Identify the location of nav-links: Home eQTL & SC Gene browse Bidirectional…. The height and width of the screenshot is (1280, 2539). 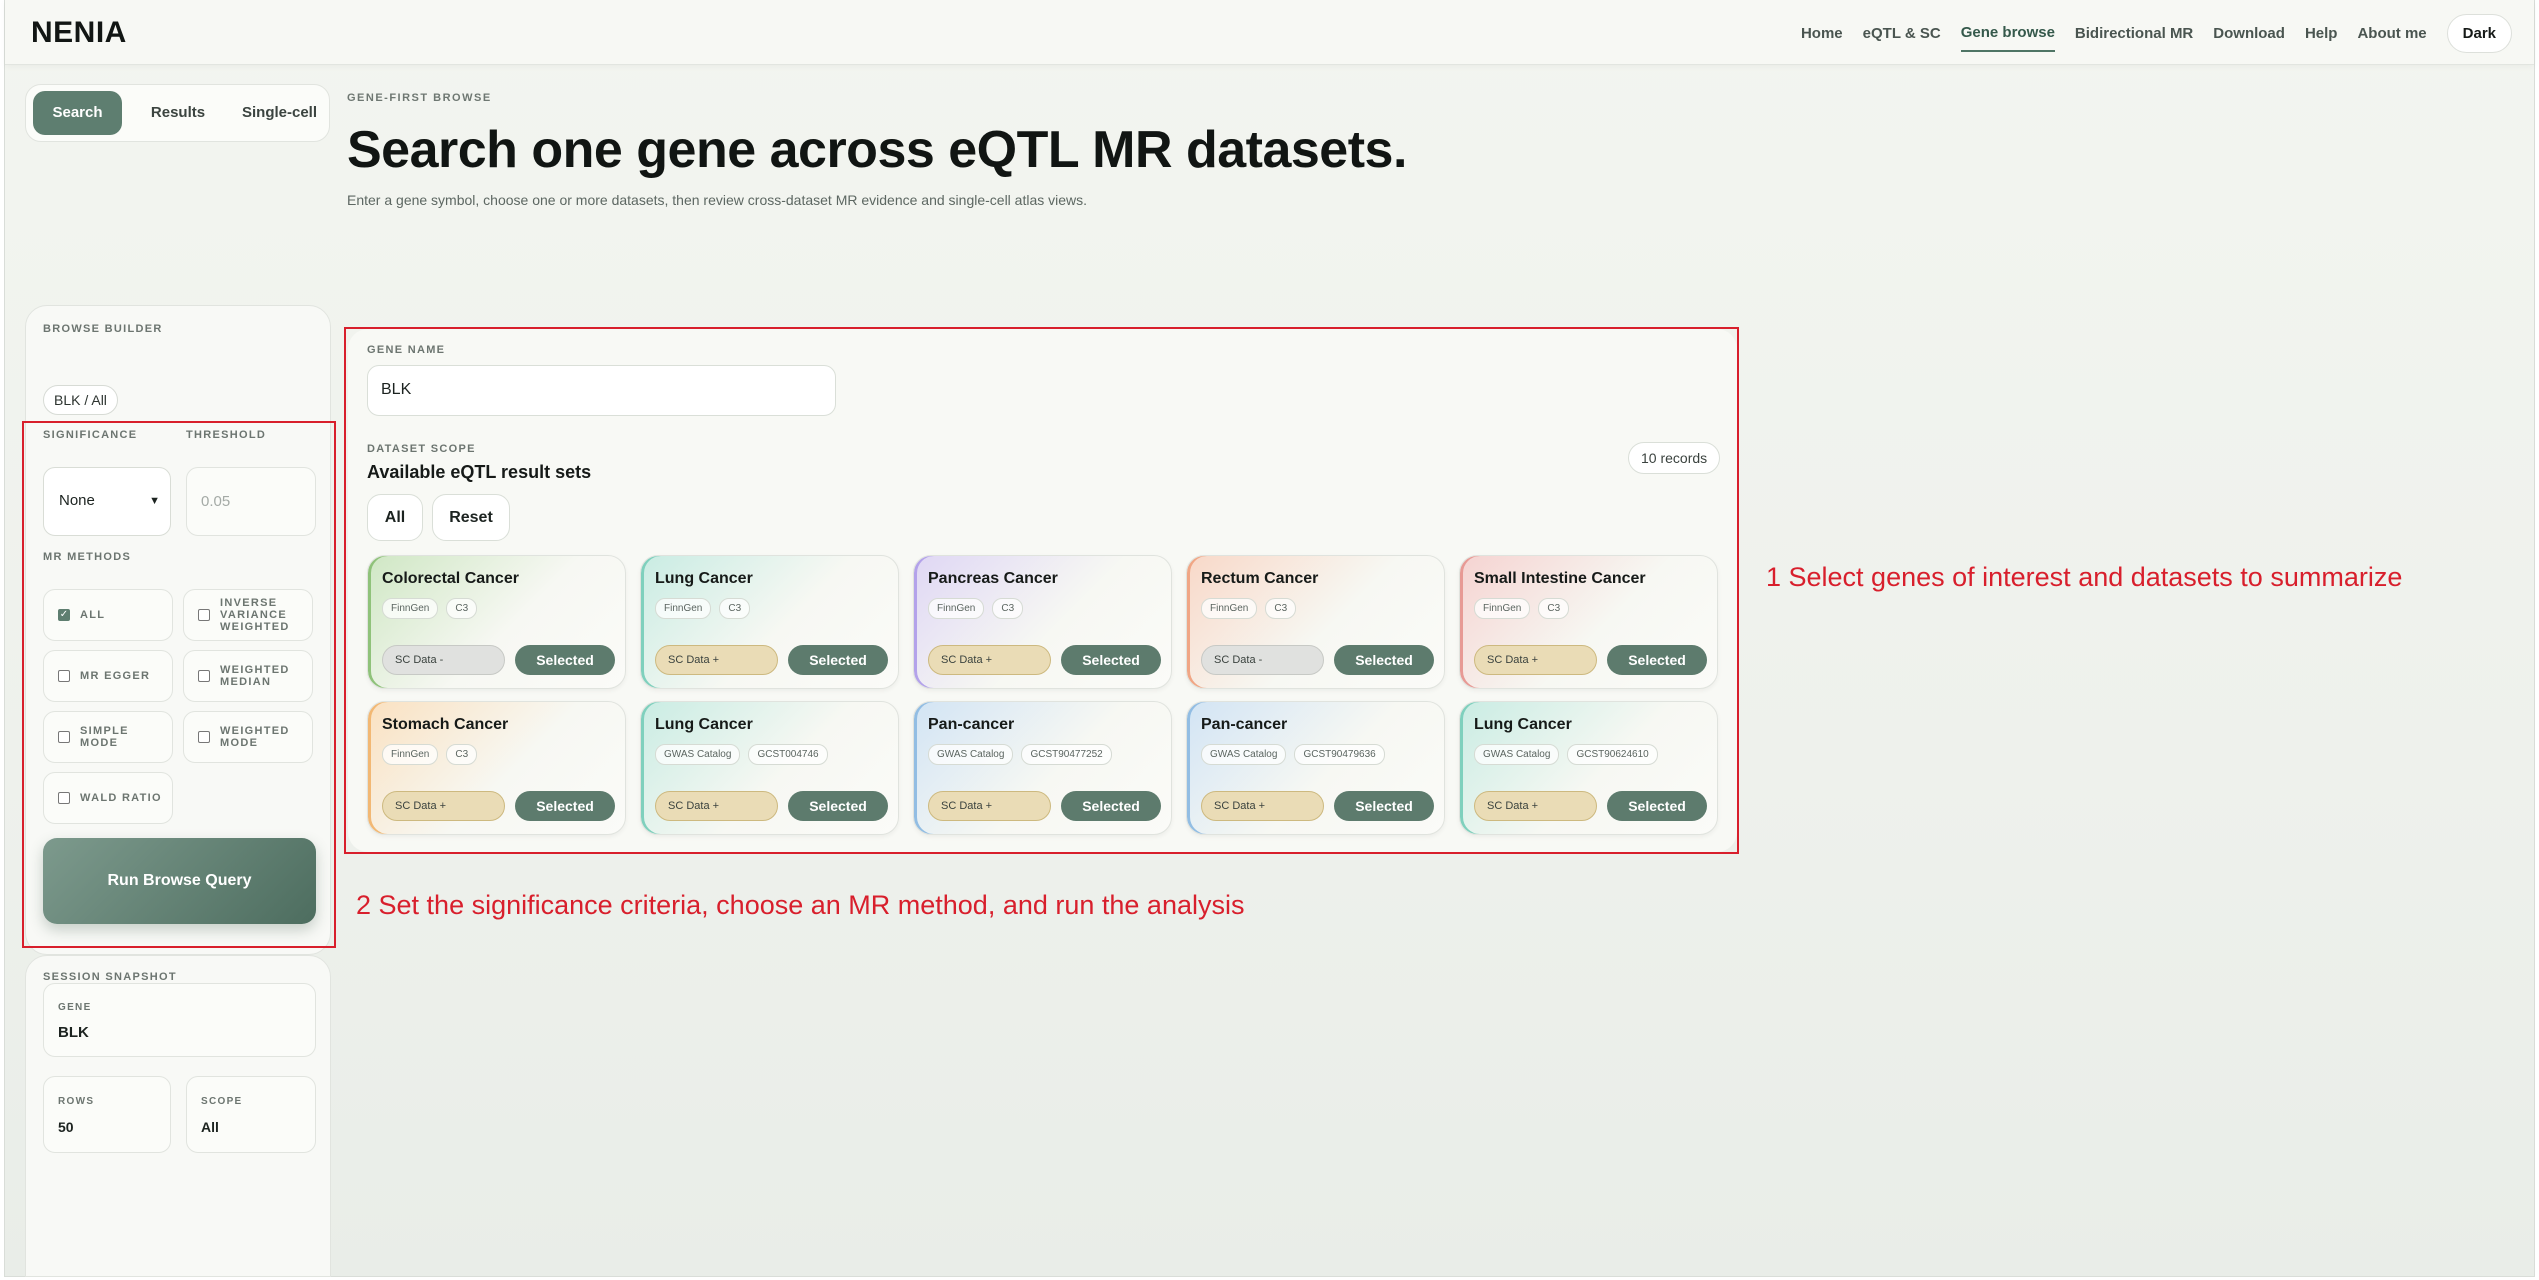
(2146, 33).